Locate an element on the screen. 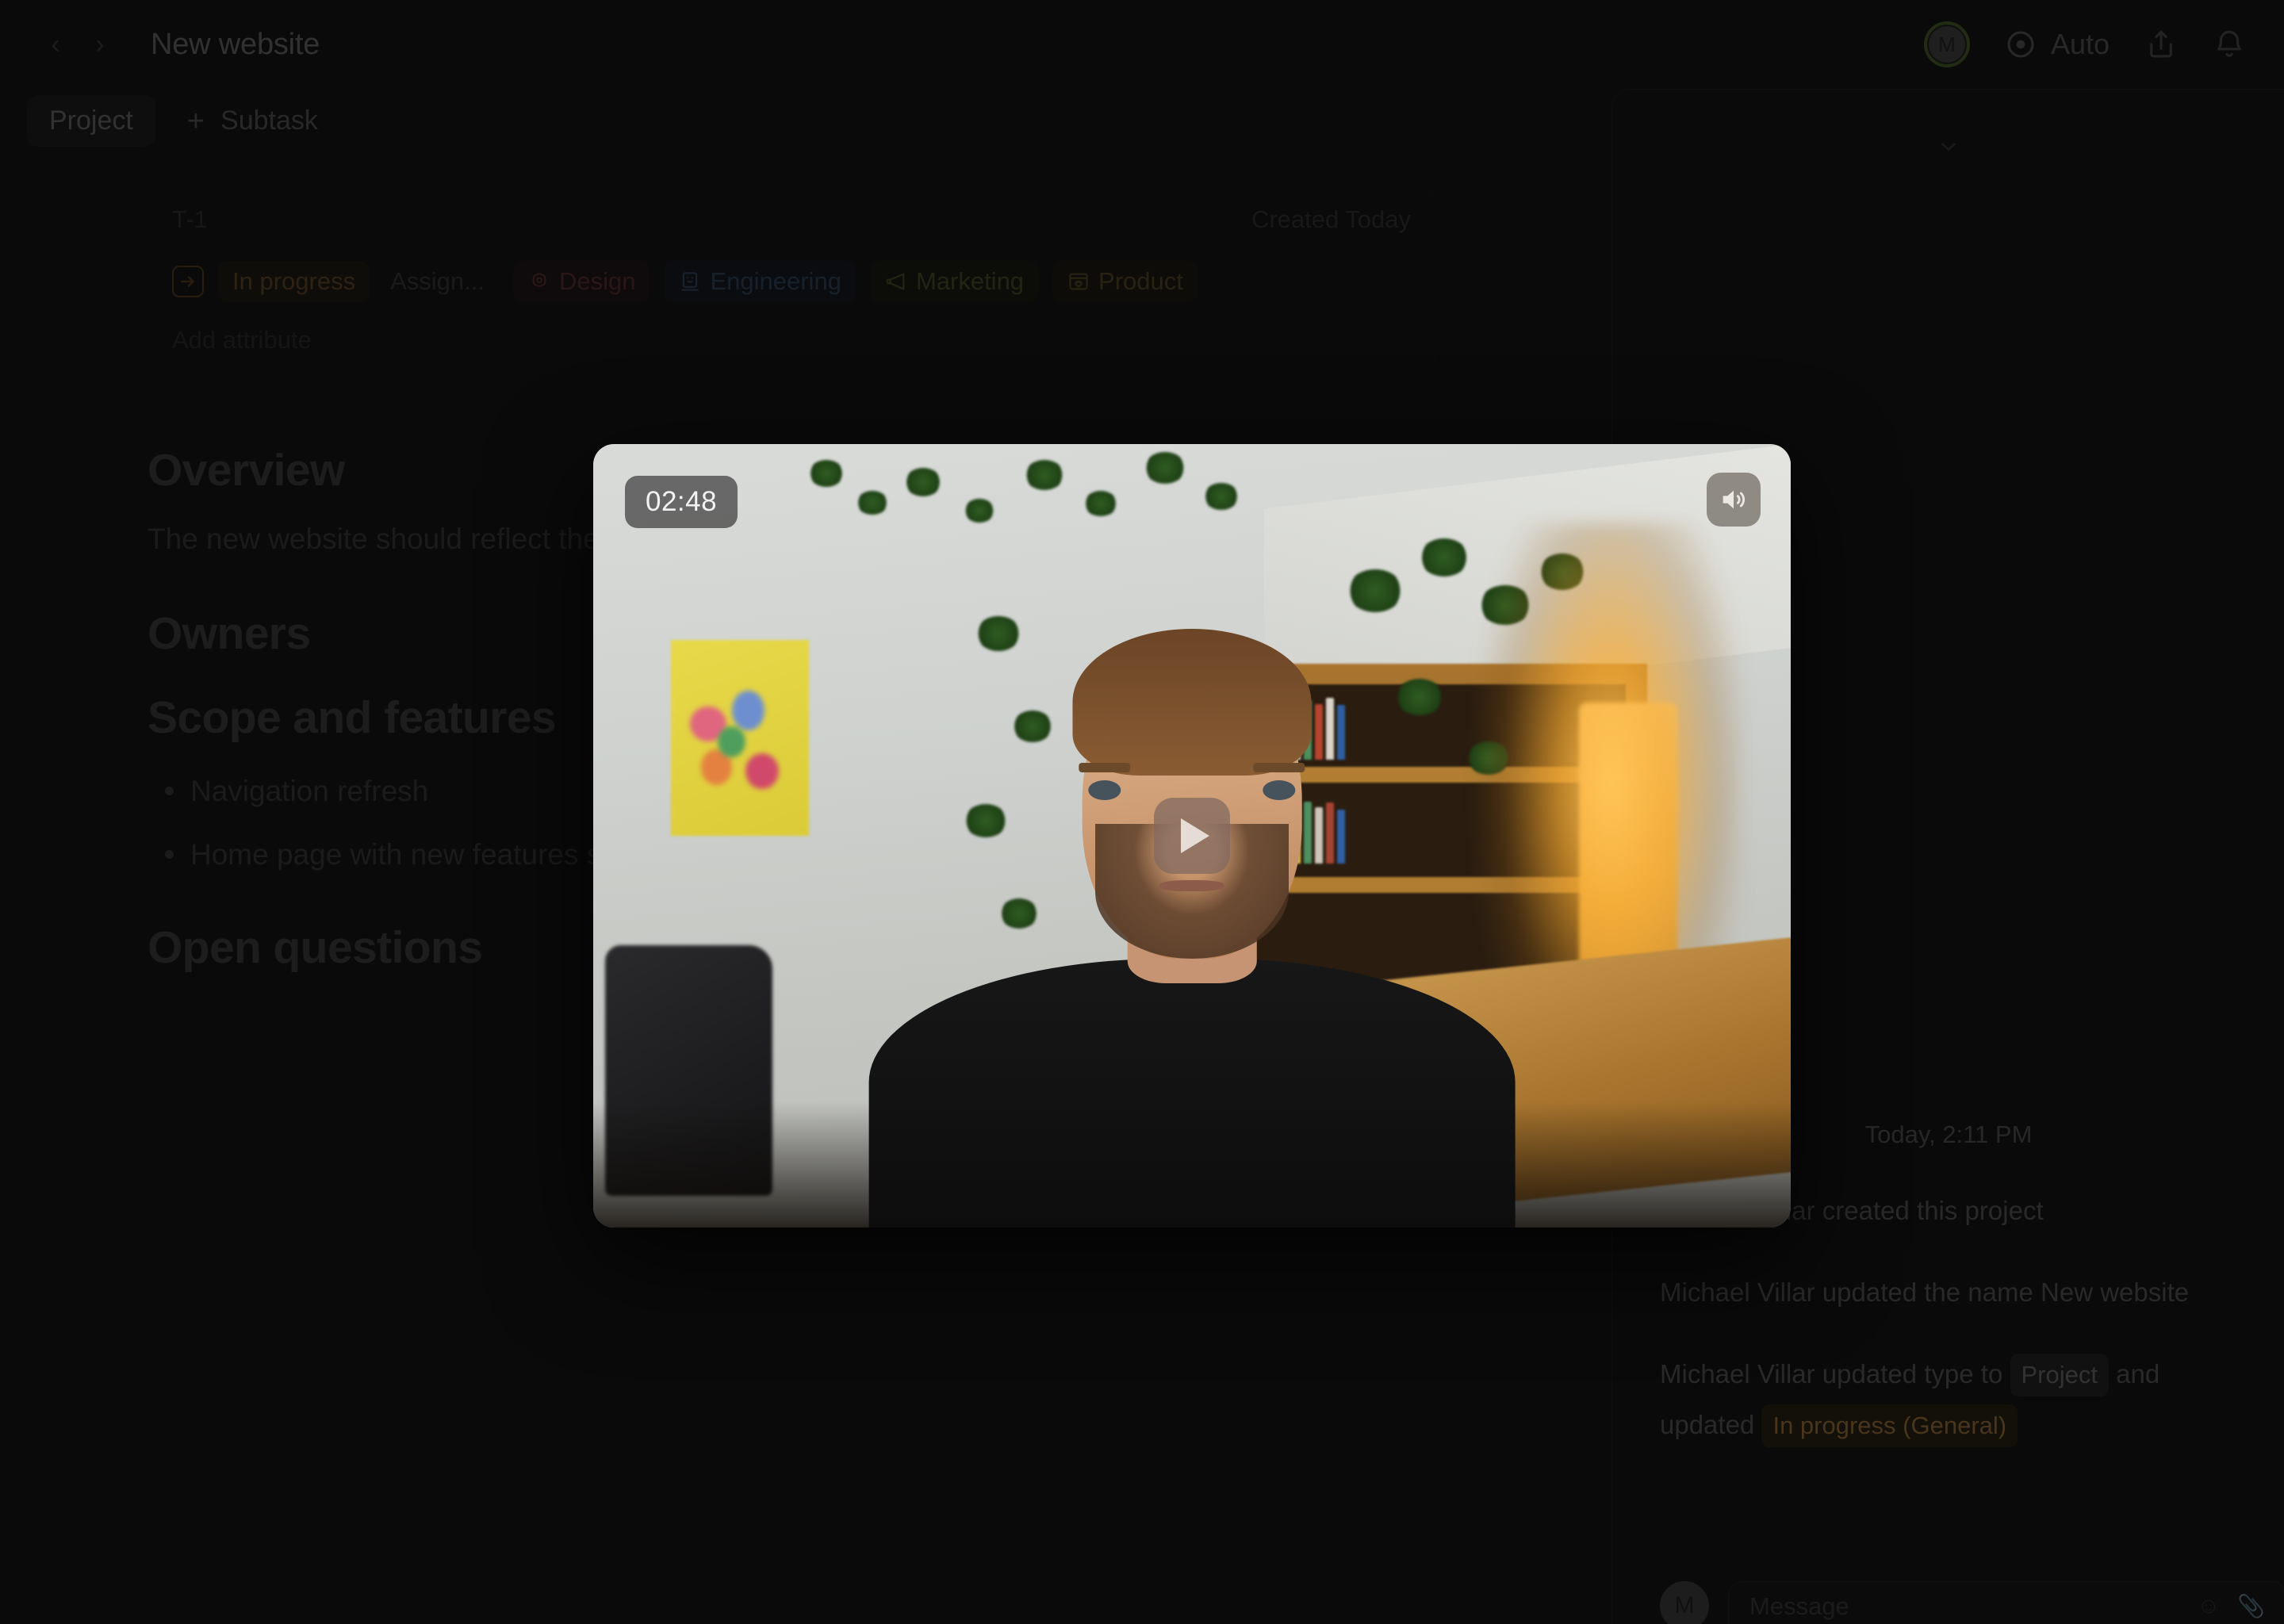 Image resolution: width=2284 pixels, height=1624 pixels. comment-input: Message ☺ 📎 is located at coordinates (2006, 1602).